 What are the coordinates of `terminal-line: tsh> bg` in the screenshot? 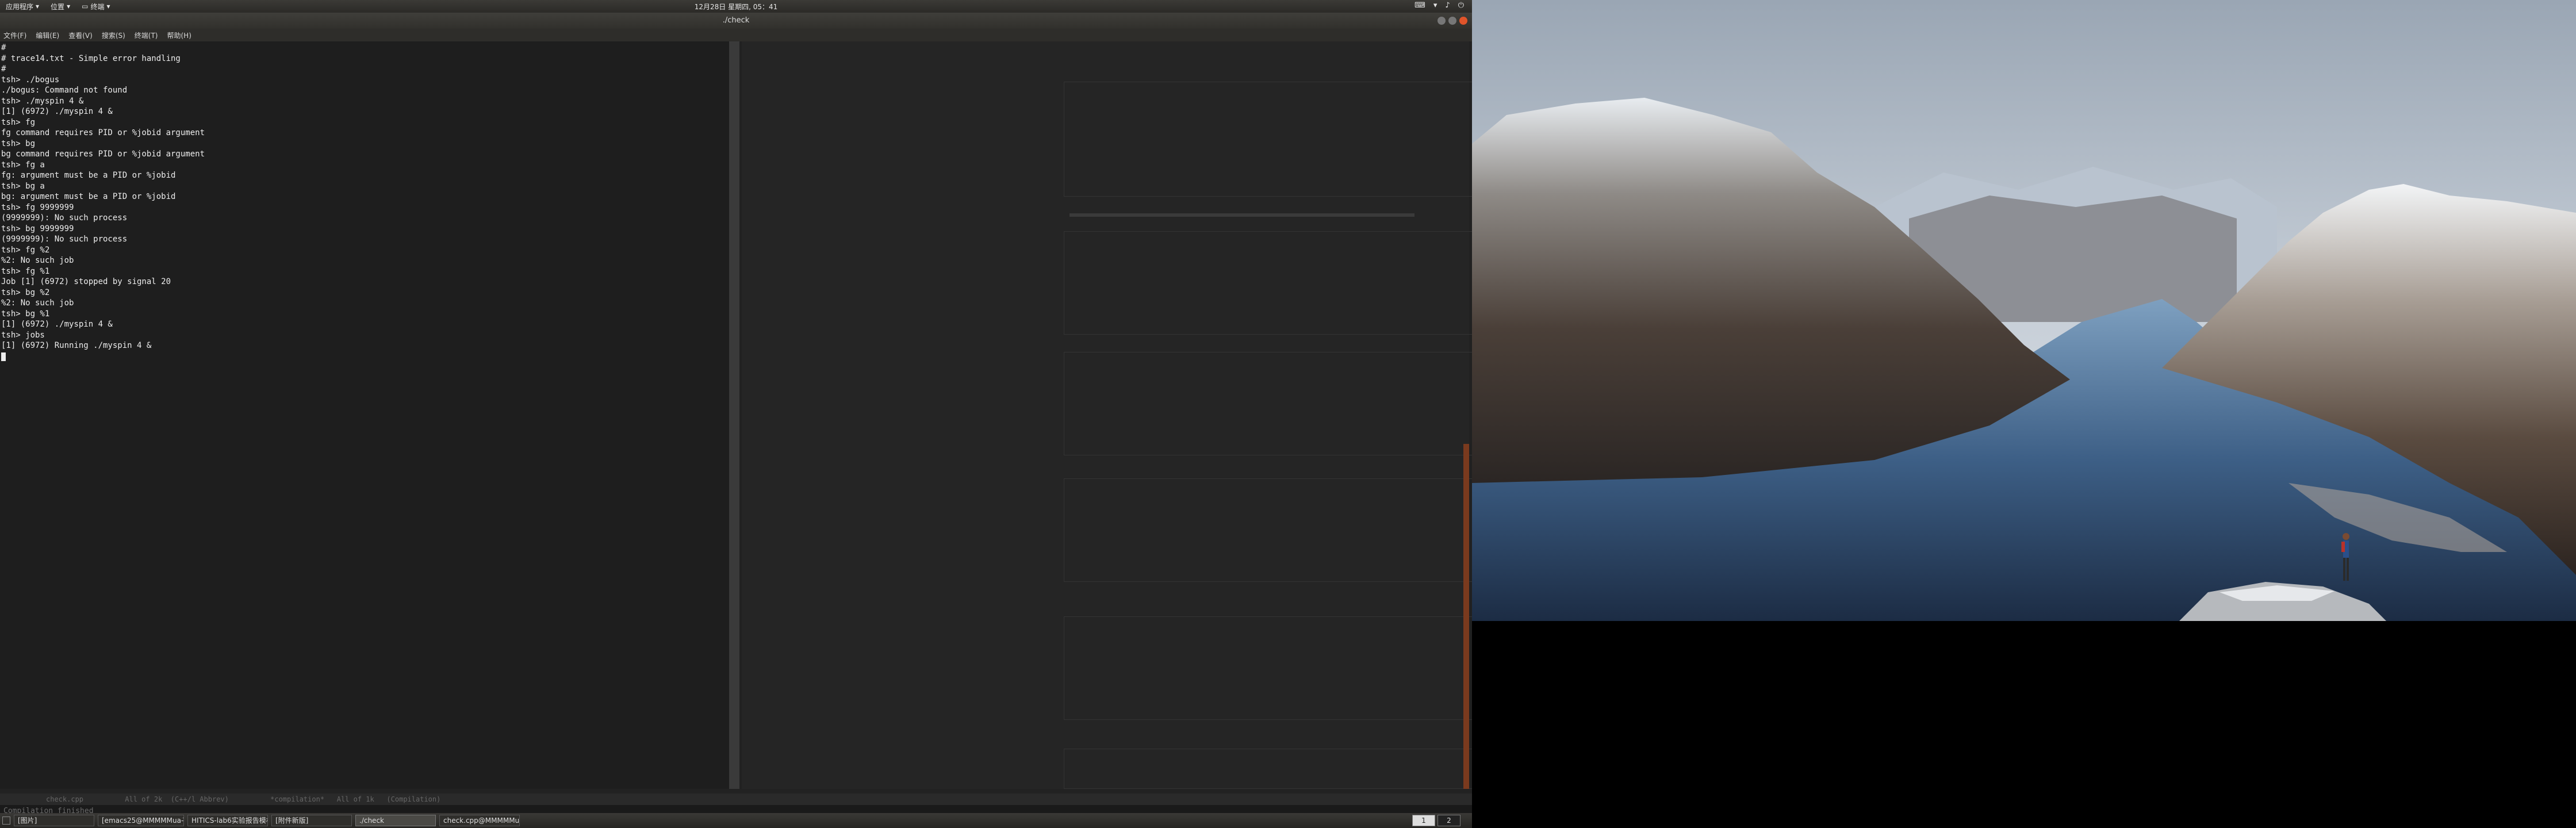 It's located at (18, 143).